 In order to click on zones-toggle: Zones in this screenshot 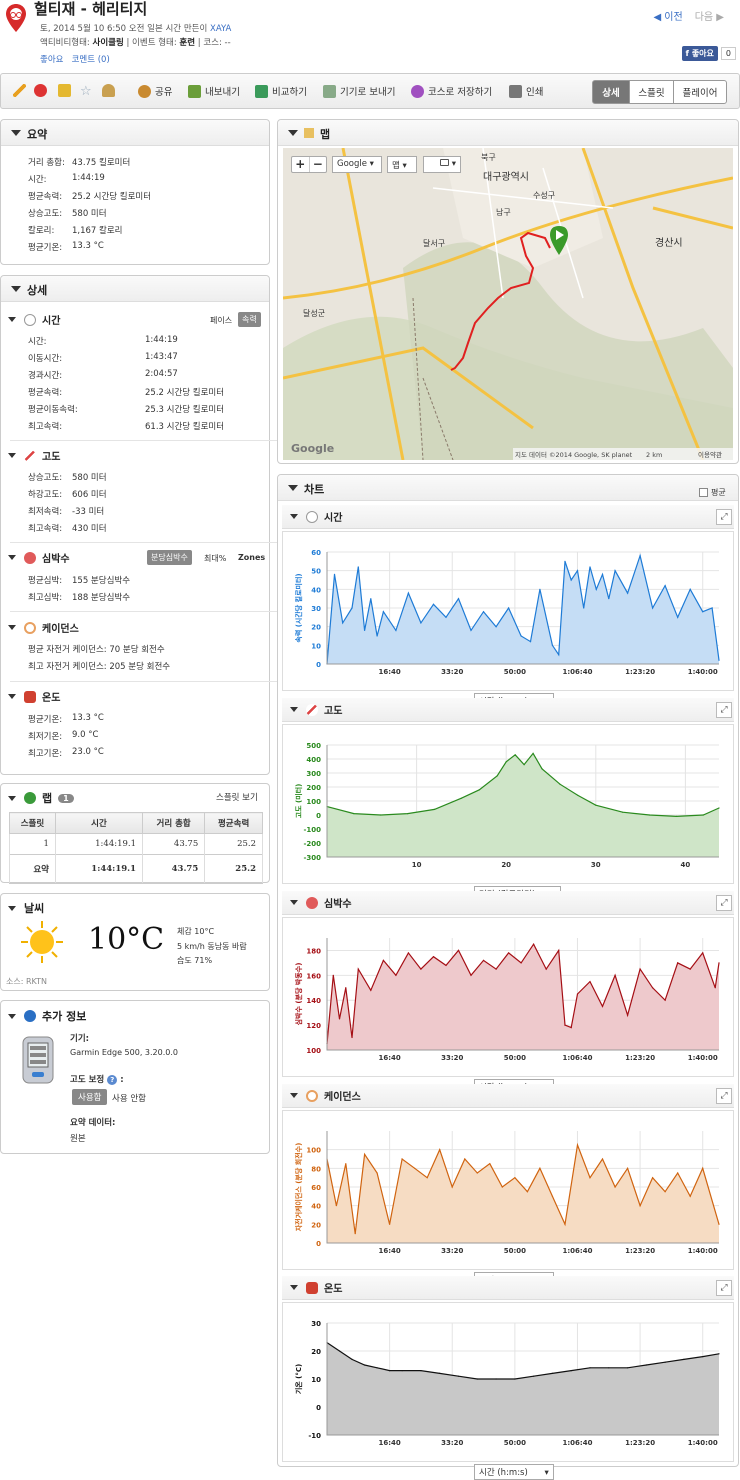, I will do `click(251, 557)`.